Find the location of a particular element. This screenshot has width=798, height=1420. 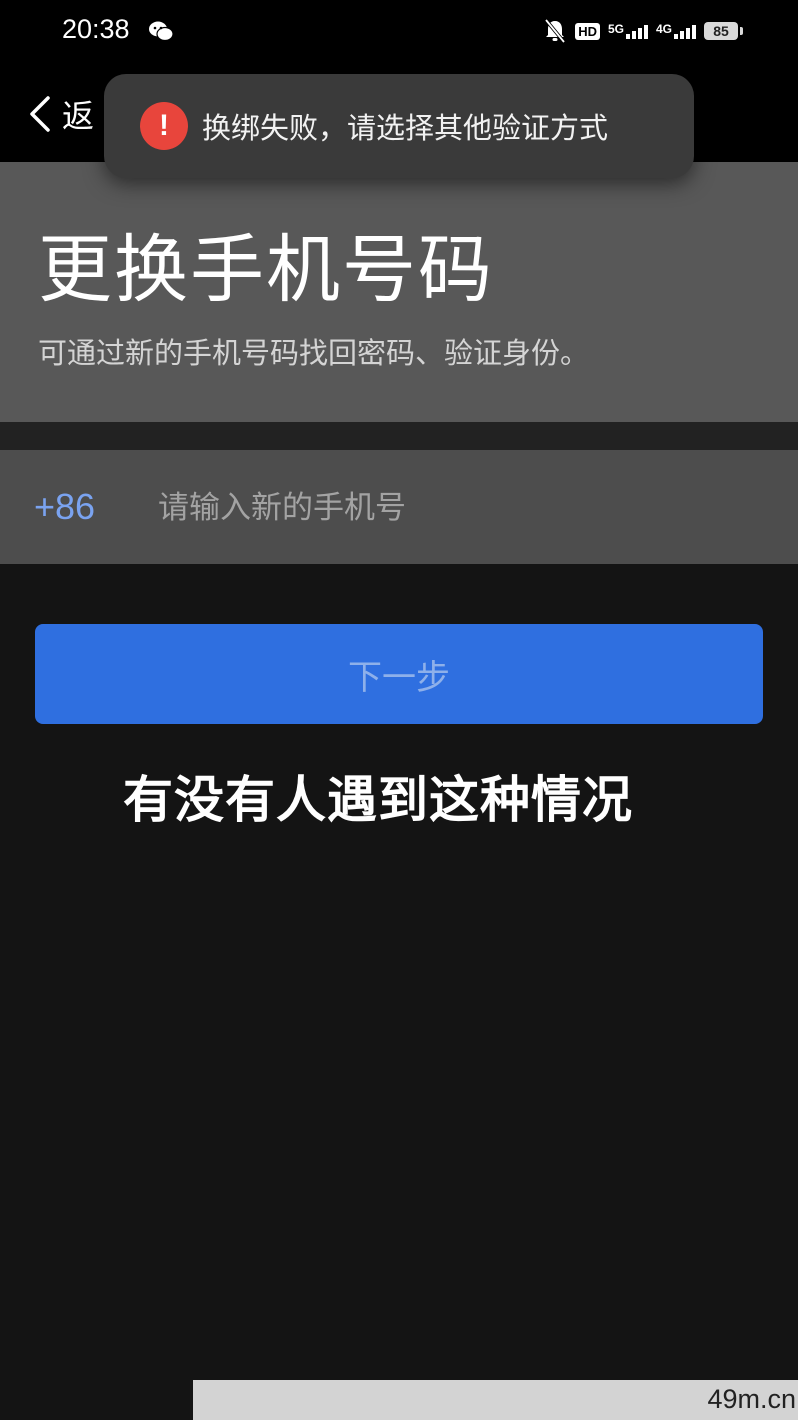

watermark-text: 49m.cn is located at coordinates (751, 1399).